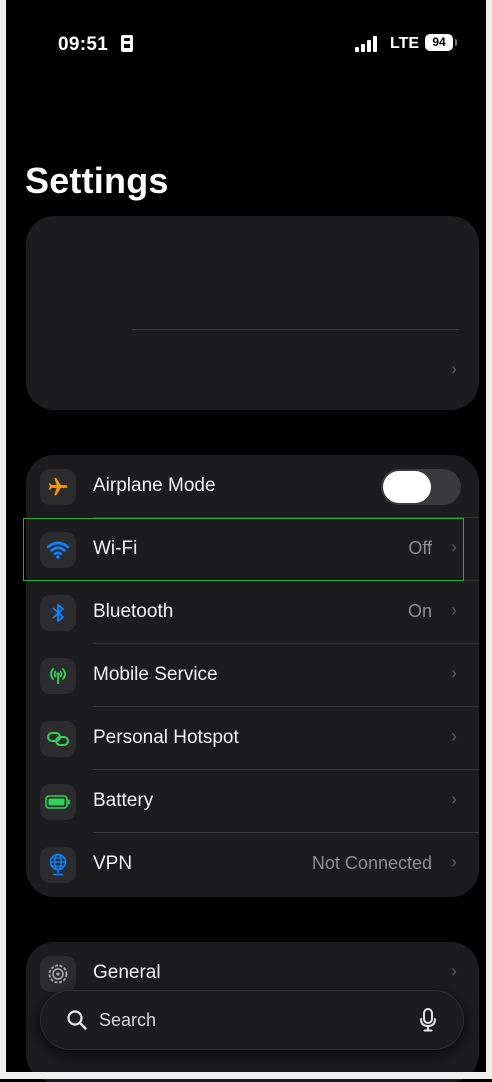  I want to click on link-icon, so click(58, 739).